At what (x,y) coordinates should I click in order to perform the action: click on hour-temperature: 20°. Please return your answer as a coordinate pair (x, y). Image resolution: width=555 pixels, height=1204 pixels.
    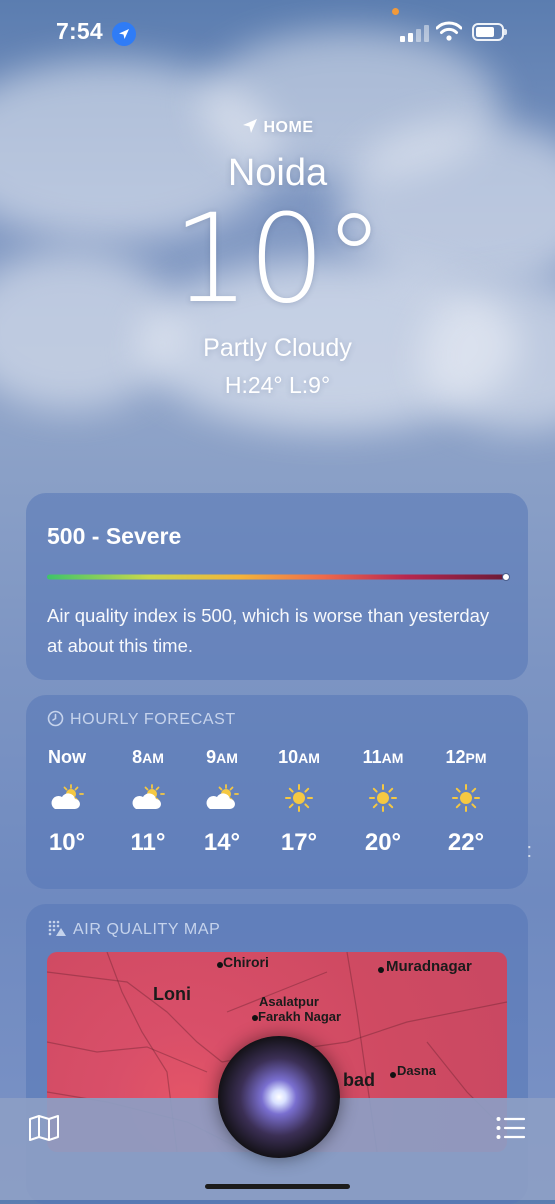
    Looking at the image, I should click on (383, 842).